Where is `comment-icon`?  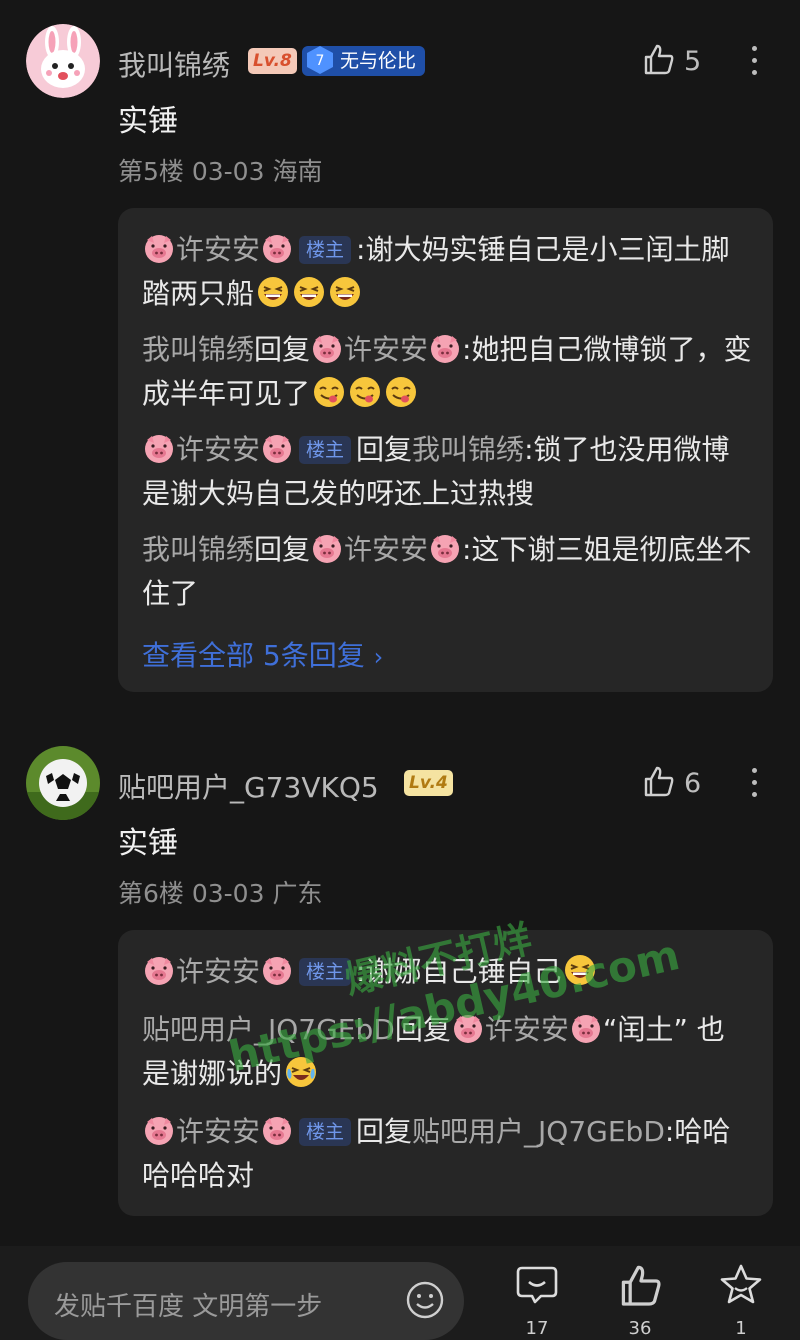
comment-icon is located at coordinates (537, 1285).